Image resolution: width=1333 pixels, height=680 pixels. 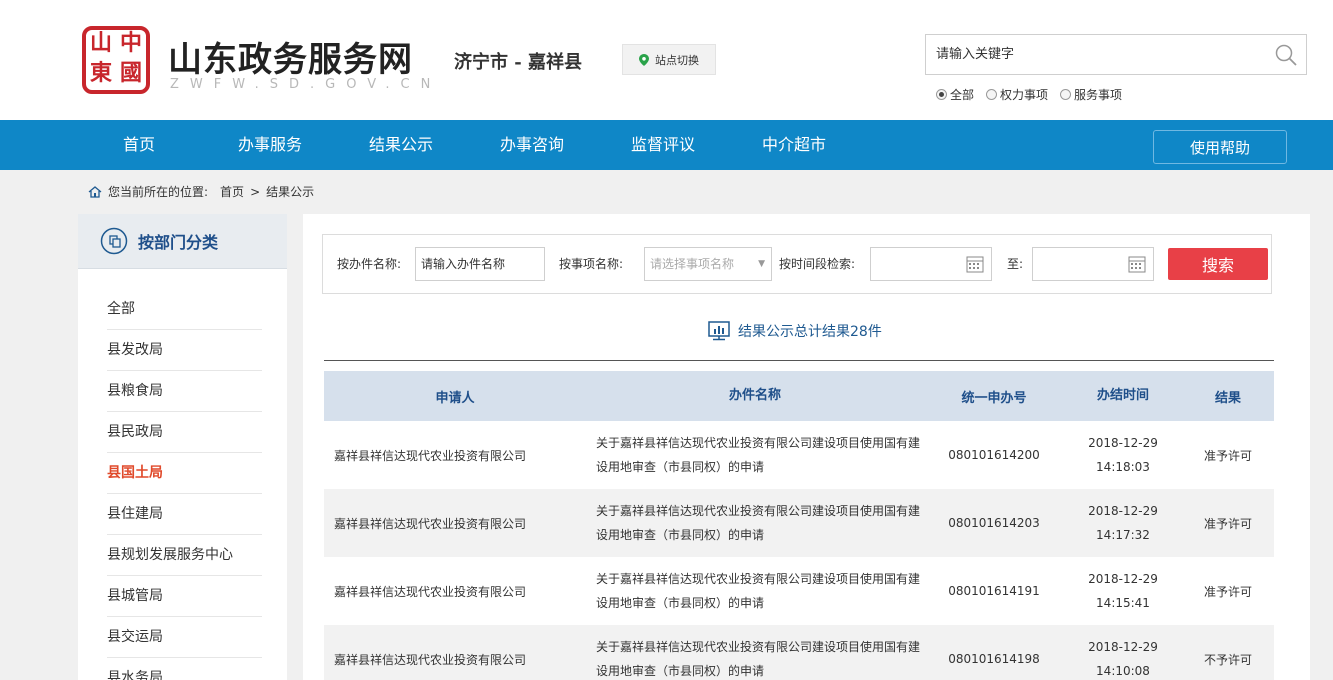 I want to click on nav-home: 首页, so click(x=139, y=145).